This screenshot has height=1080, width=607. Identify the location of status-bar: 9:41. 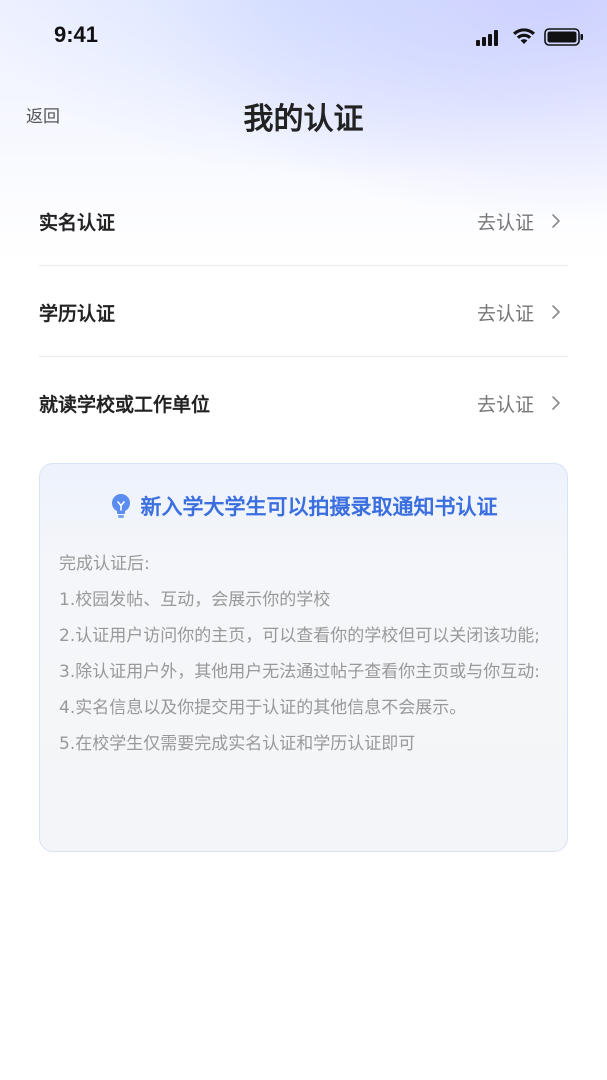
(303, 35).